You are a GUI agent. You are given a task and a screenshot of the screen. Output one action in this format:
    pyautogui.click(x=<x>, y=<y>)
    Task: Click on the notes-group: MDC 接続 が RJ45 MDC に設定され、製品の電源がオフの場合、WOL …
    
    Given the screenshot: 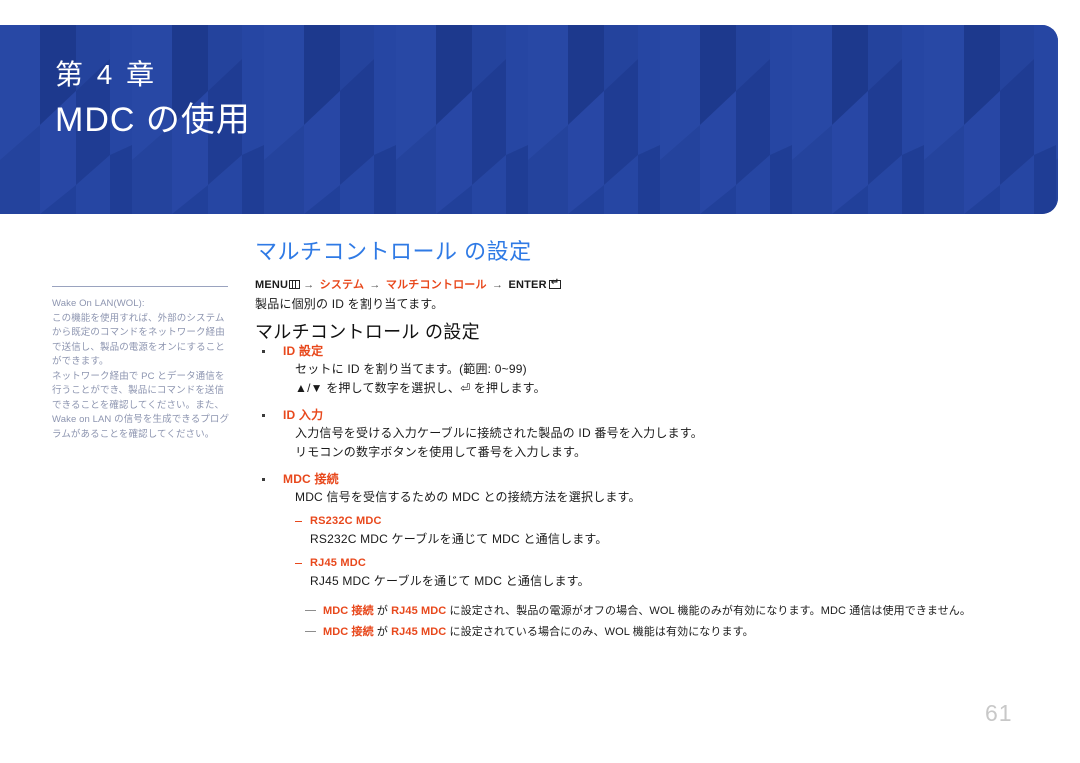 What is the action you would take?
    pyautogui.click(x=650, y=622)
    